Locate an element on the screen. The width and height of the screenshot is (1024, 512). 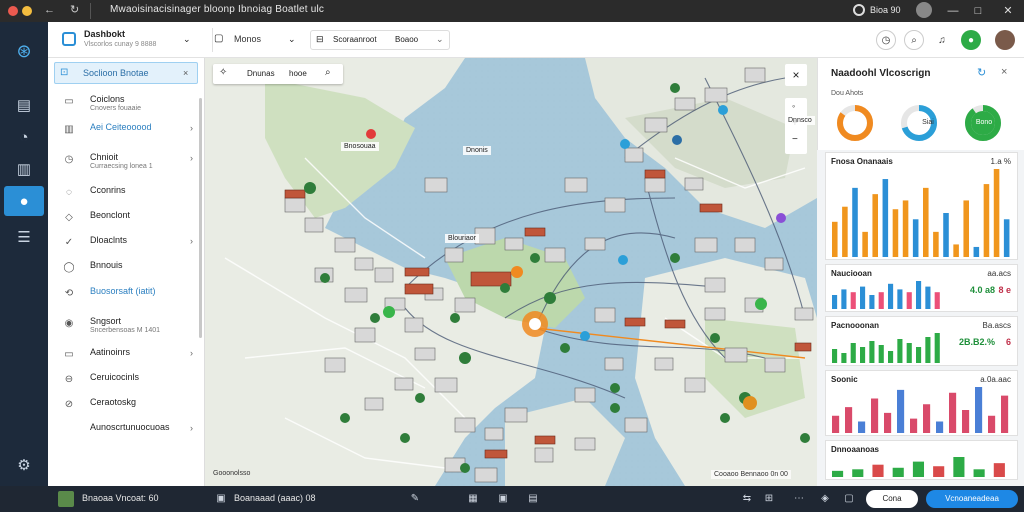
map-attribution: Gooonolsso is located at coordinates (232, 473).